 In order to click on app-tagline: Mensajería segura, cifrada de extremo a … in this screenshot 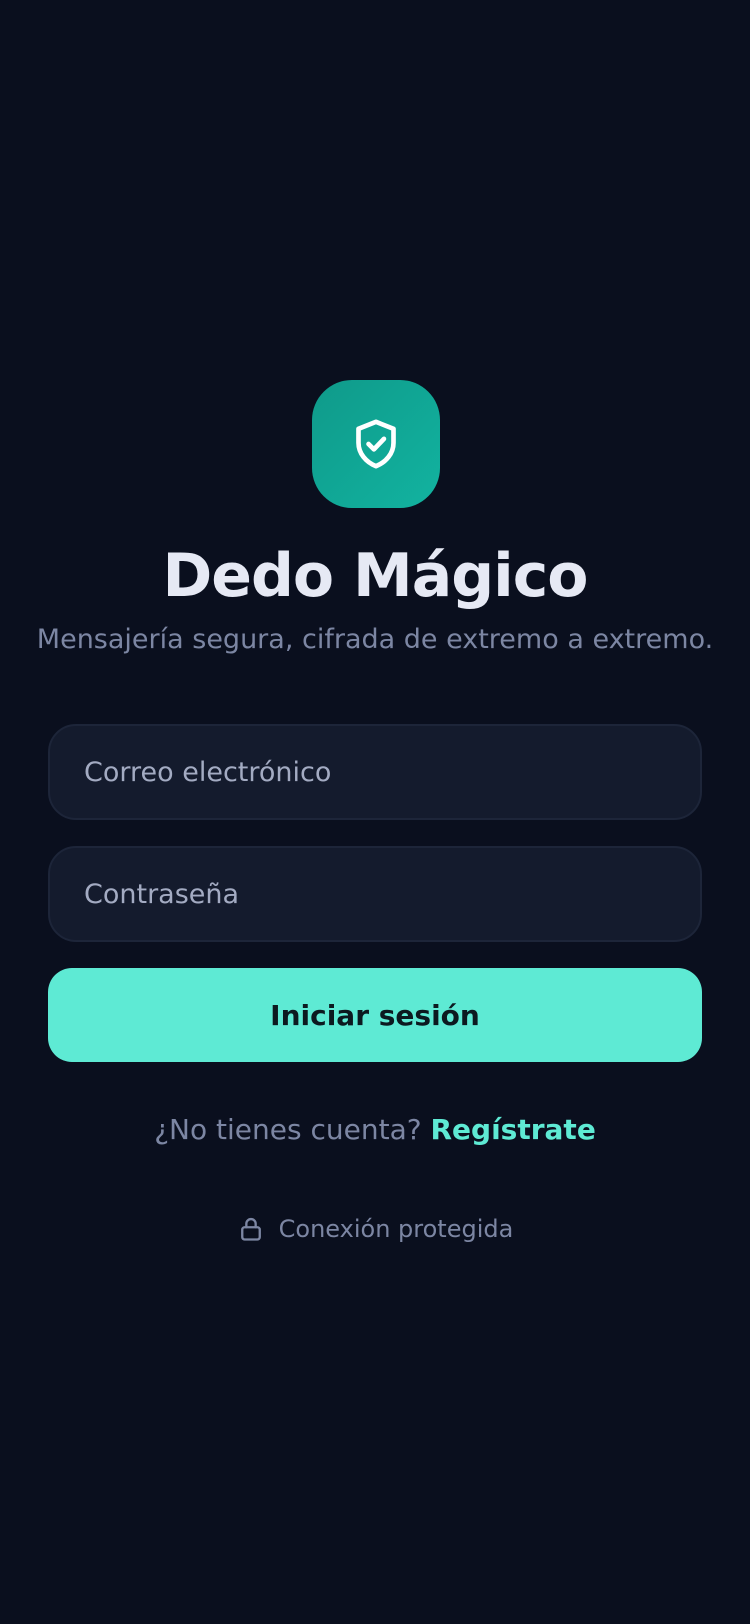, I will do `click(375, 639)`.